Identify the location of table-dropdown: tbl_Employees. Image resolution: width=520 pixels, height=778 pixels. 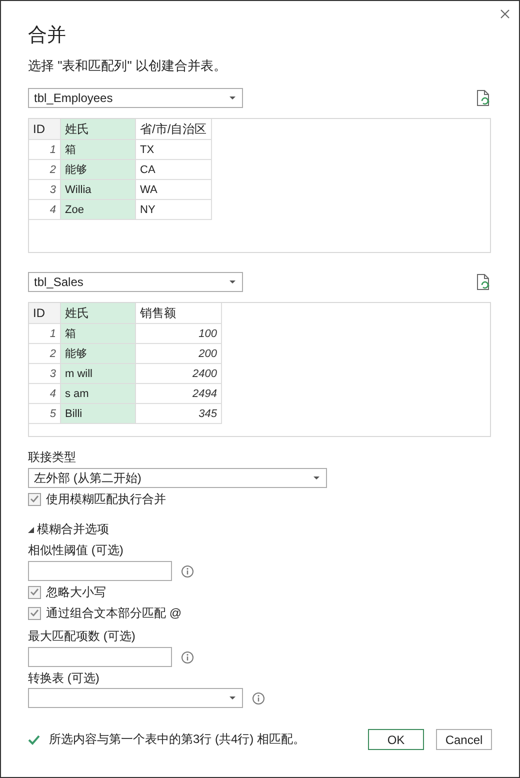
(135, 98).